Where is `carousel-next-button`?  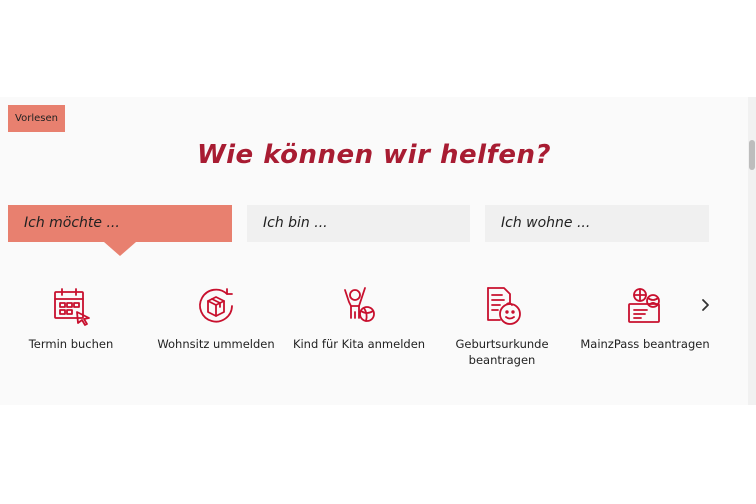
carousel-next-button is located at coordinates (706, 305).